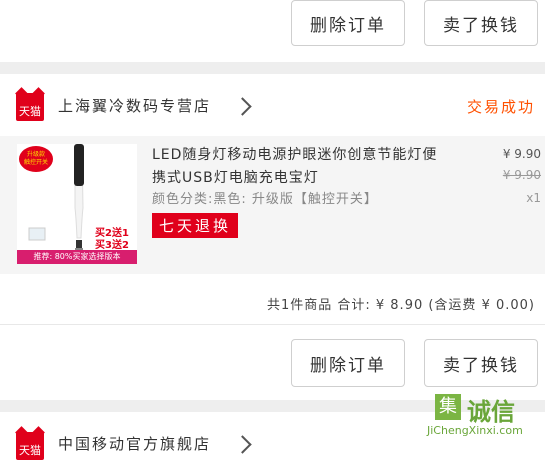 This screenshot has width=545, height=460. What do you see at coordinates (448, 407) in the screenshot?
I see `watermark-logo-icon: 集` at bounding box center [448, 407].